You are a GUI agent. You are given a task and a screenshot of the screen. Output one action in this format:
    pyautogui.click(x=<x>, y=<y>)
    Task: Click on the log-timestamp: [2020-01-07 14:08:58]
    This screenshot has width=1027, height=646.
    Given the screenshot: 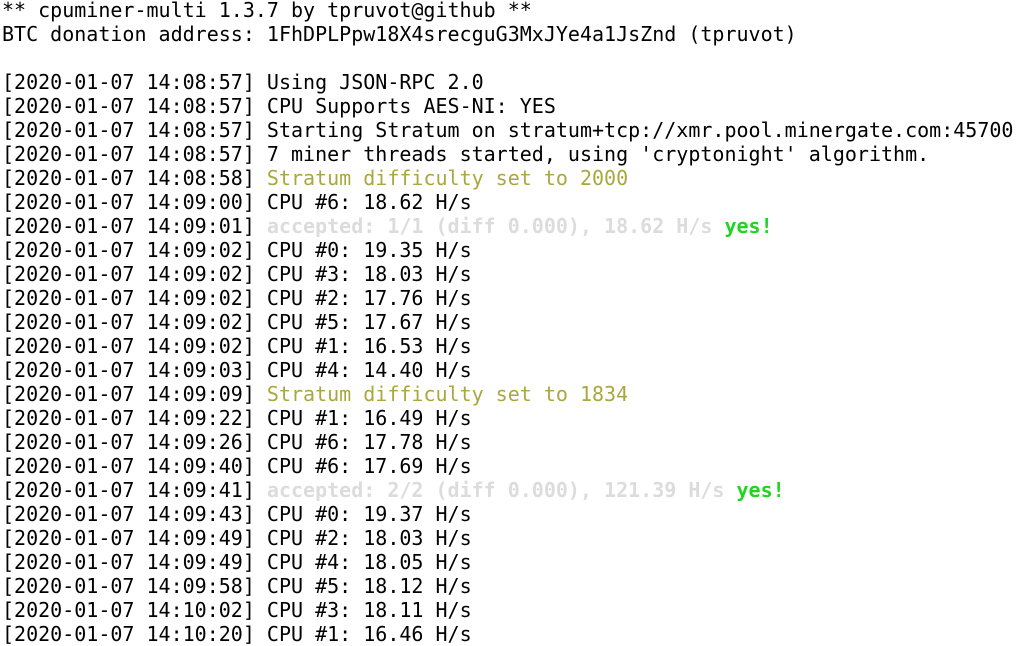 What is the action you would take?
    pyautogui.click(x=134, y=178)
    